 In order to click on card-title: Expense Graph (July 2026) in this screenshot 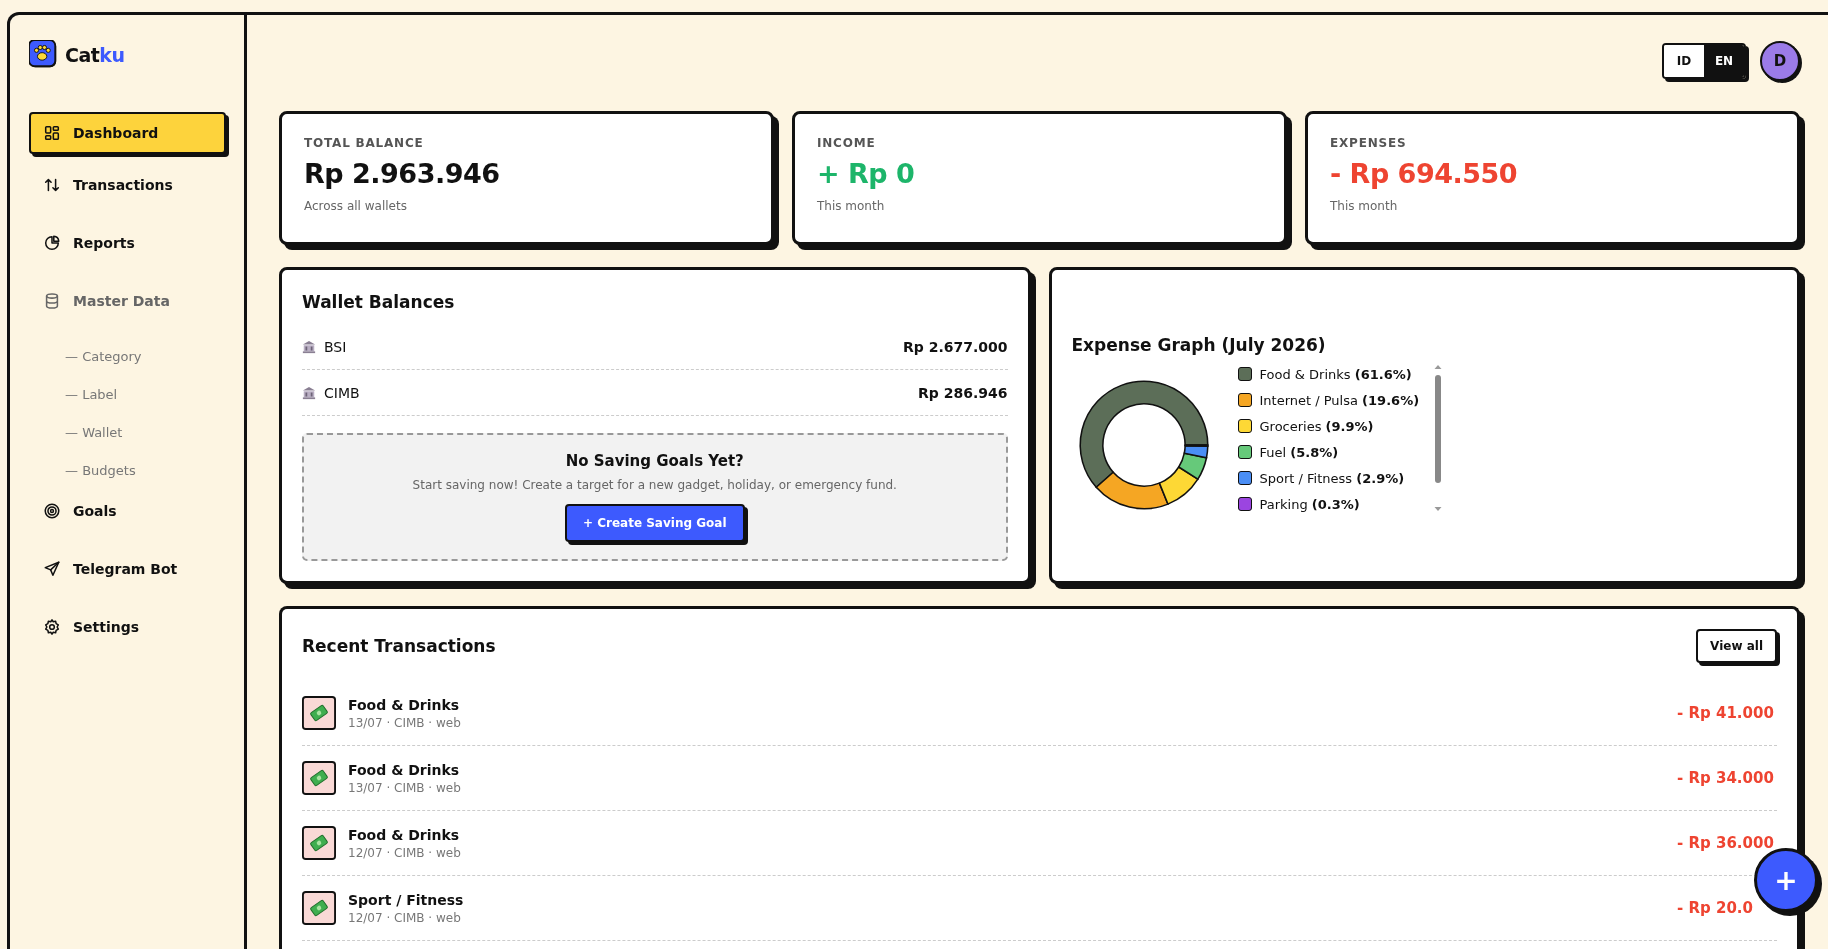, I will do `click(1199, 344)`.